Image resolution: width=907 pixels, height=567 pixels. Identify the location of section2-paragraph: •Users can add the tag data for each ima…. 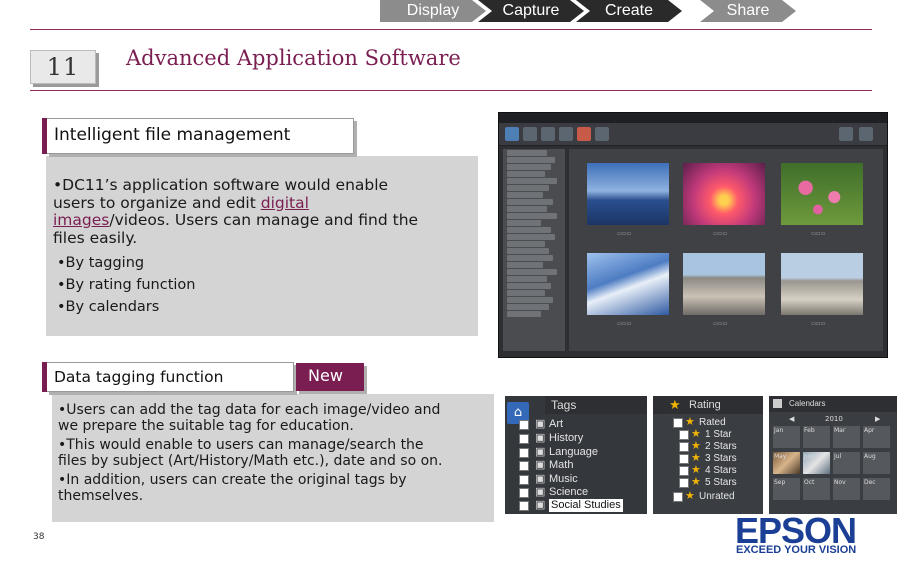
(276, 453).